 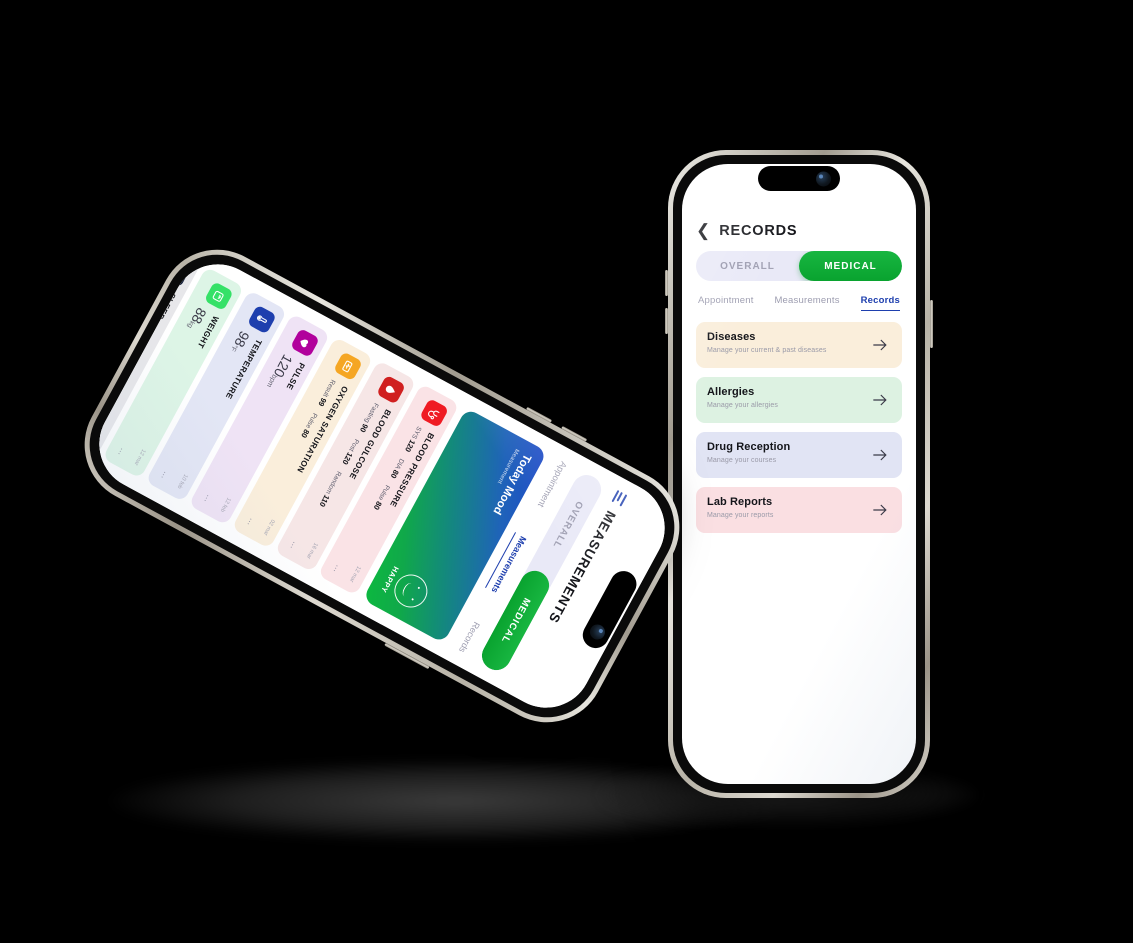 What do you see at coordinates (758, 230) in the screenshot?
I see `page-title: RECORDS` at bounding box center [758, 230].